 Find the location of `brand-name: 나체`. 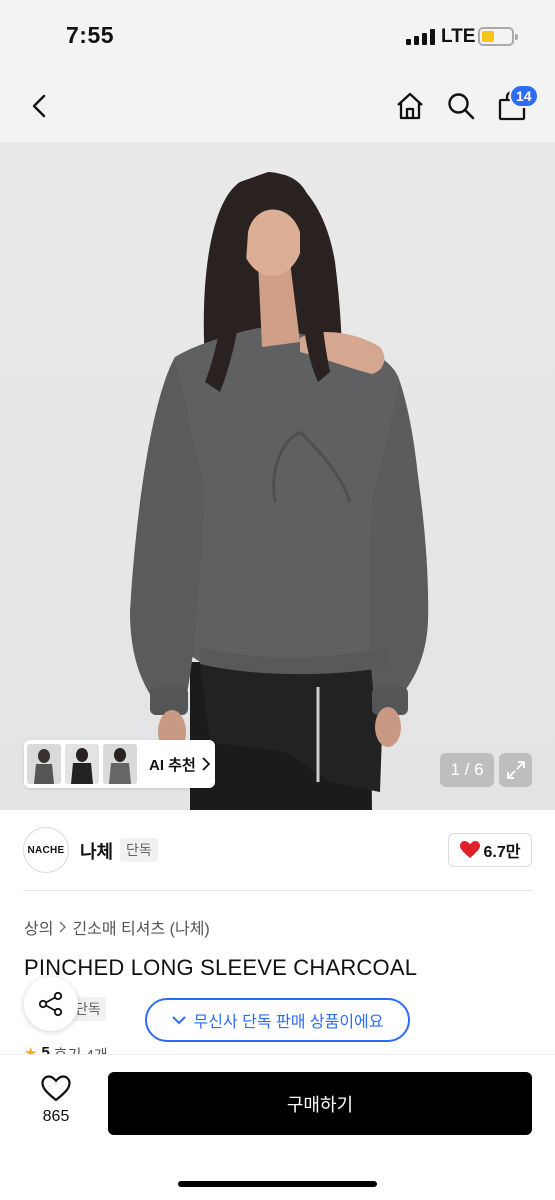

brand-name: 나체 is located at coordinates (96, 851).